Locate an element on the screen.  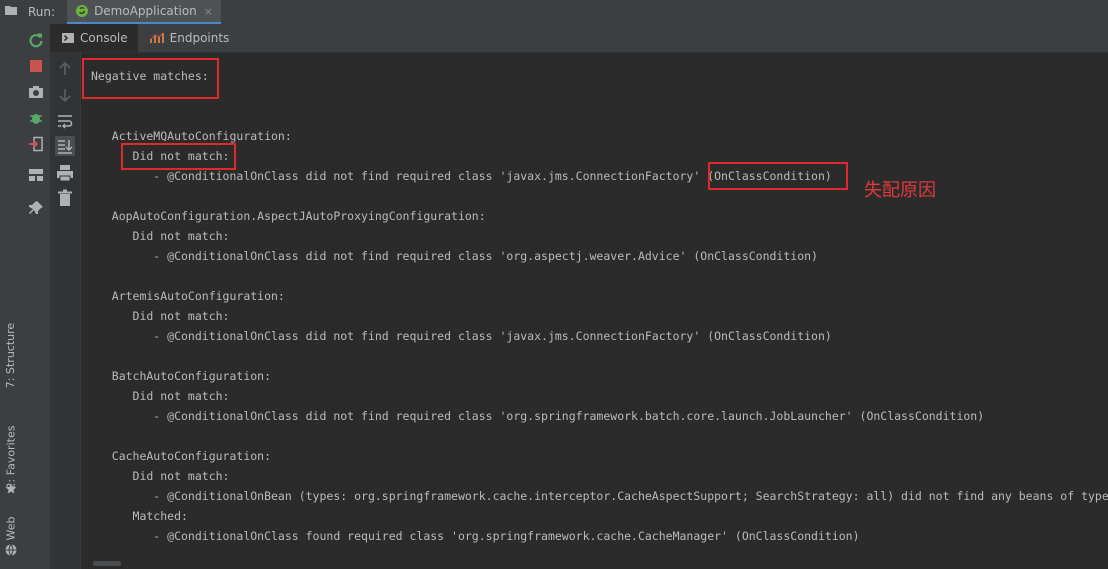
run-config-tab: DemoApplication × is located at coordinates (144, 12).